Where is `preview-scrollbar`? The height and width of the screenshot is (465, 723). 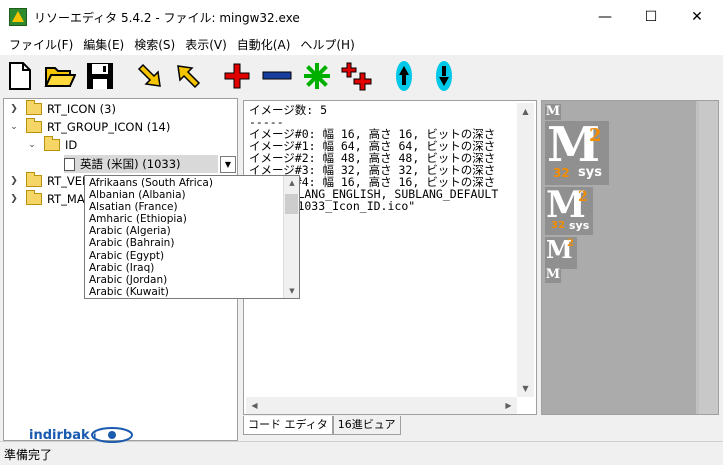 preview-scrollbar is located at coordinates (708, 257).